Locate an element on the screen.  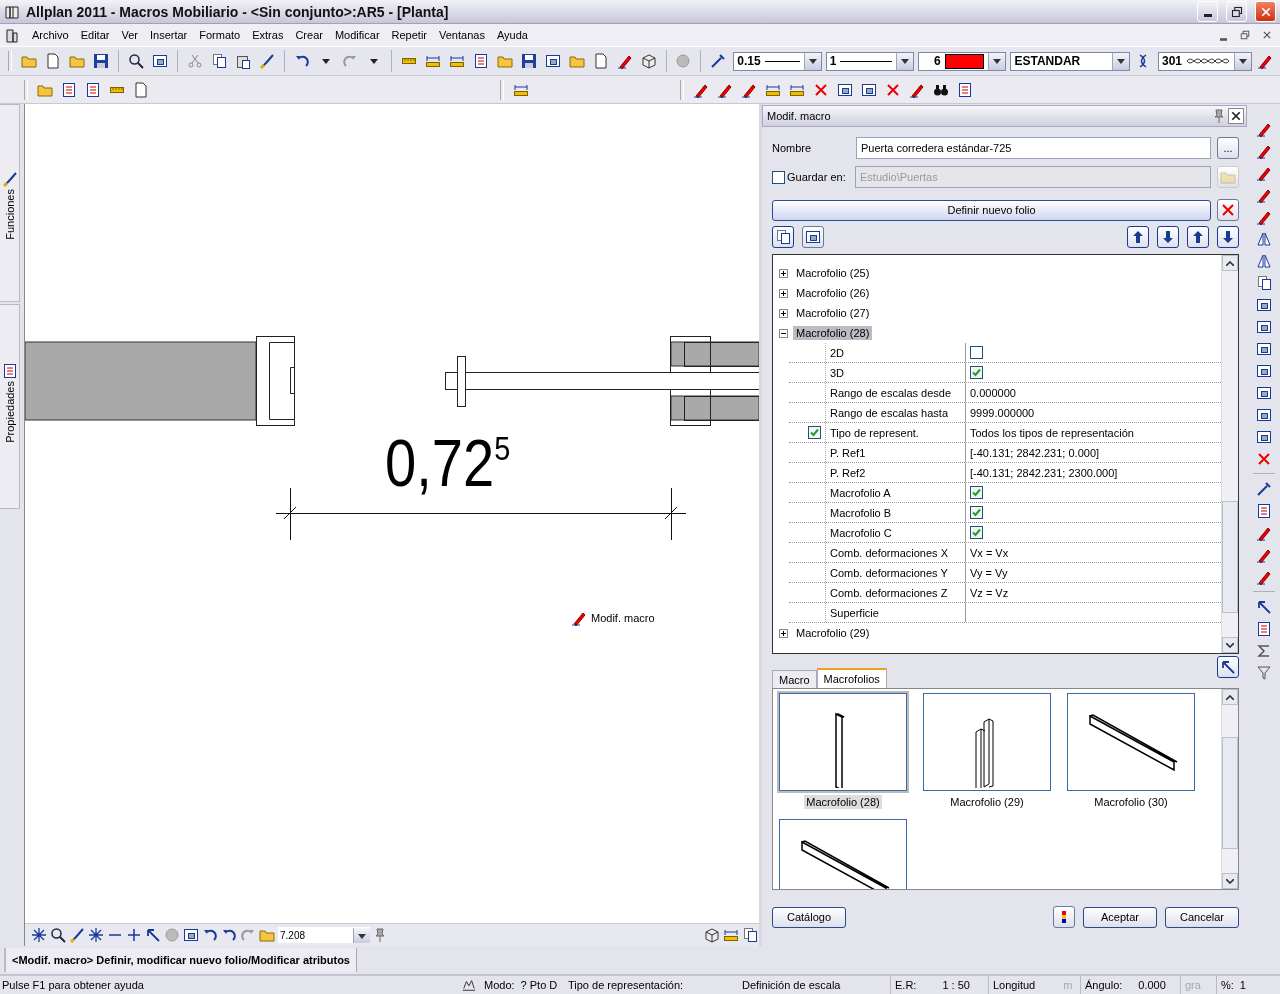
menu-item: Ventanas is located at coordinates (462, 35).